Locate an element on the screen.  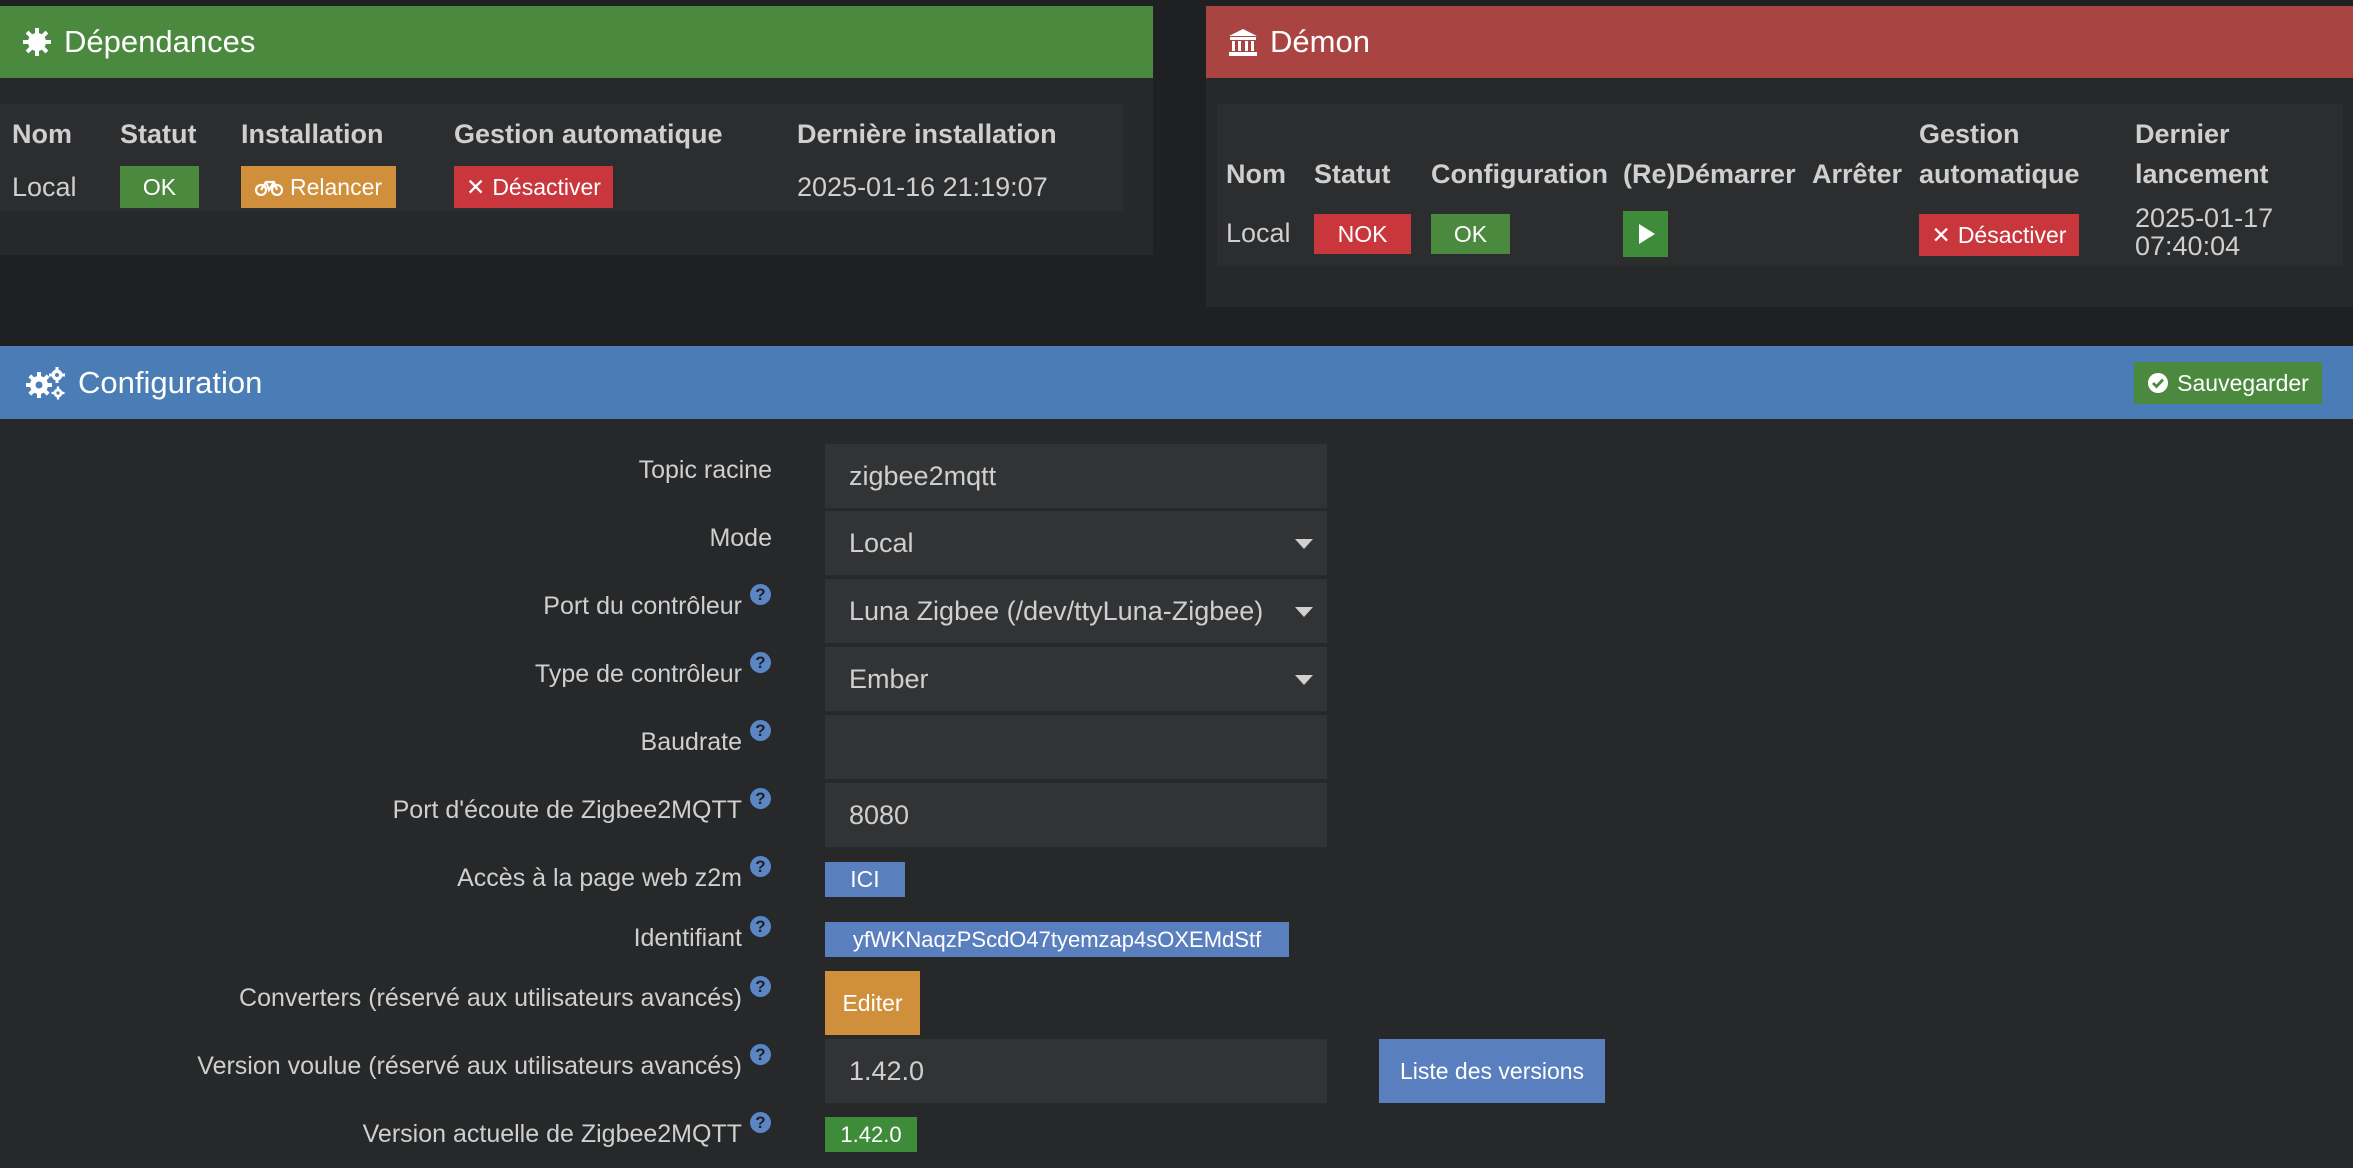
check-circle-icon is located at coordinates (2158, 383).